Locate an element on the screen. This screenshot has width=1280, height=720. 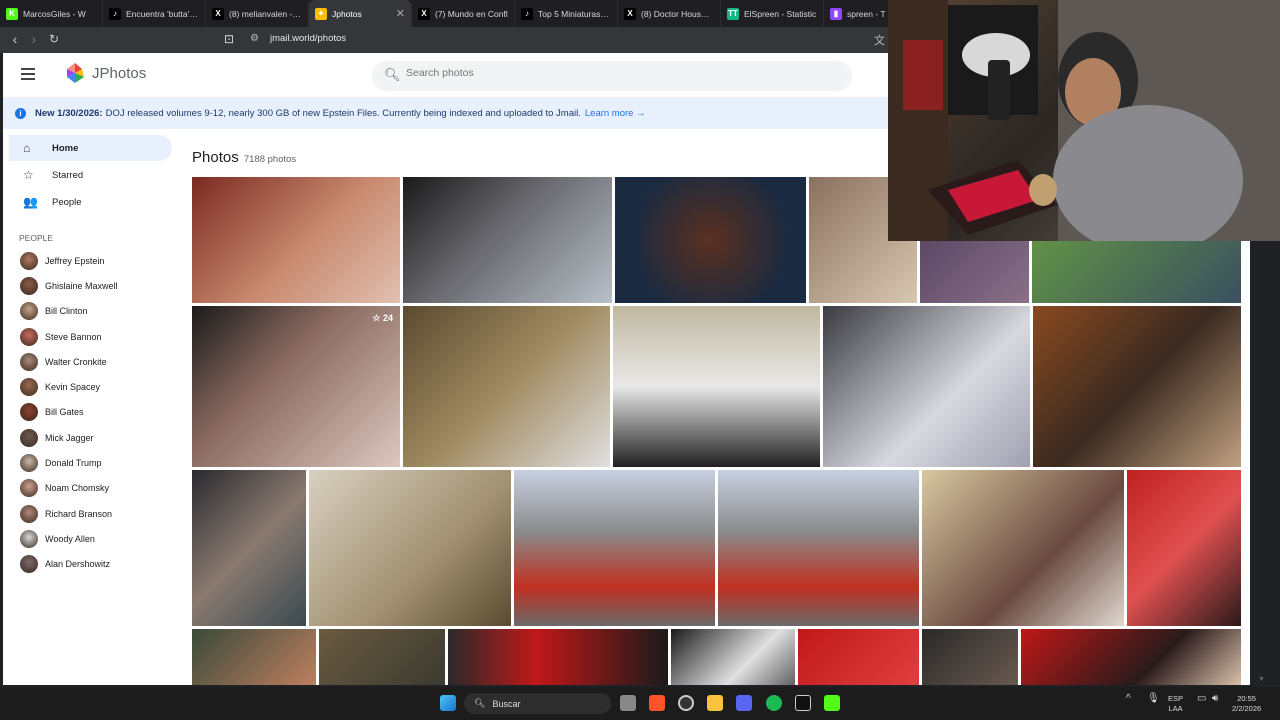
reload-icon: ↻ is located at coordinates (54, 39).